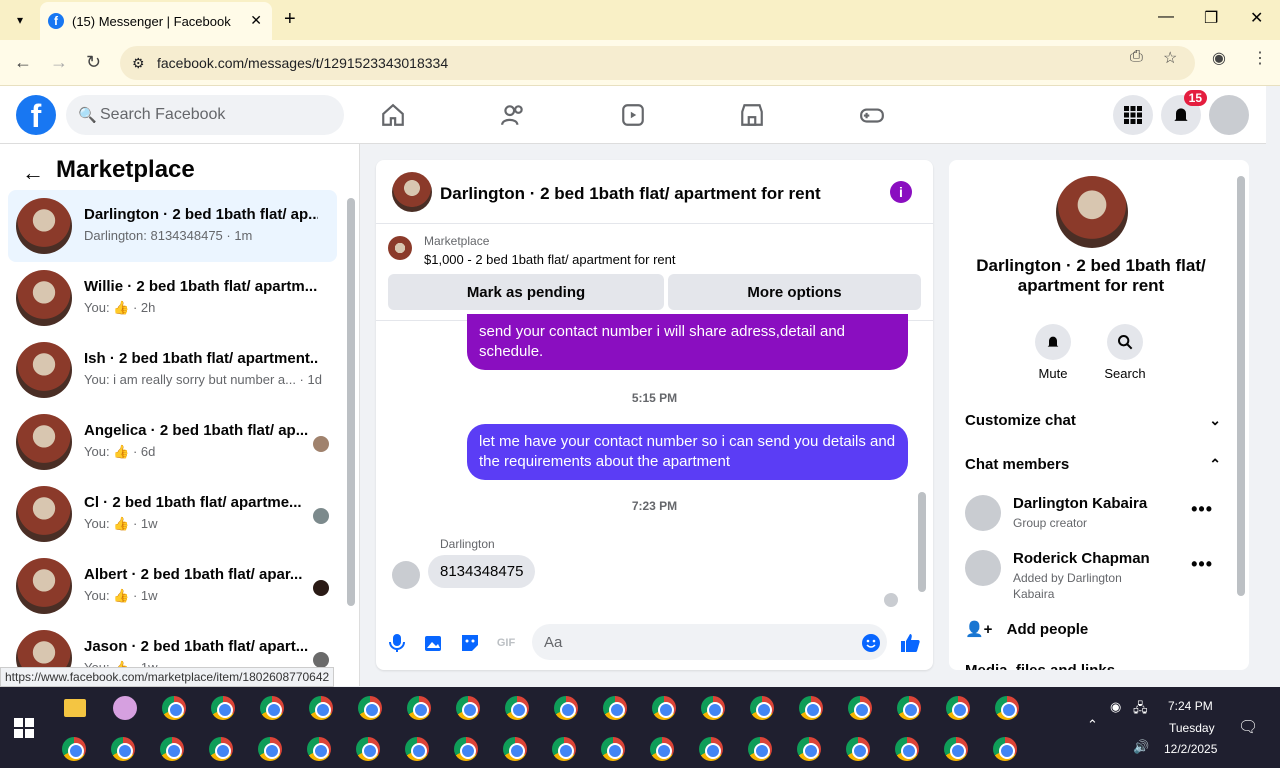  What do you see at coordinates (156, 21) in the screenshot?
I see `browser-tab: f (15) Messenger | Facebook ✕` at bounding box center [156, 21].